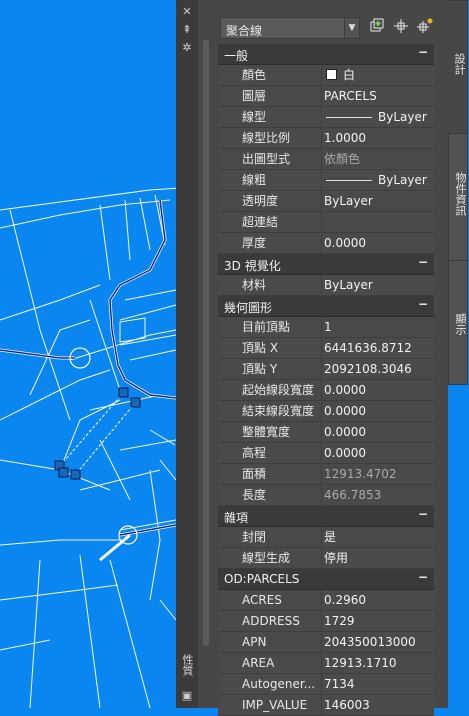 The image size is (469, 716). What do you see at coordinates (270, 411) in the screenshot?
I see `property-name: 結束線段寬度` at bounding box center [270, 411].